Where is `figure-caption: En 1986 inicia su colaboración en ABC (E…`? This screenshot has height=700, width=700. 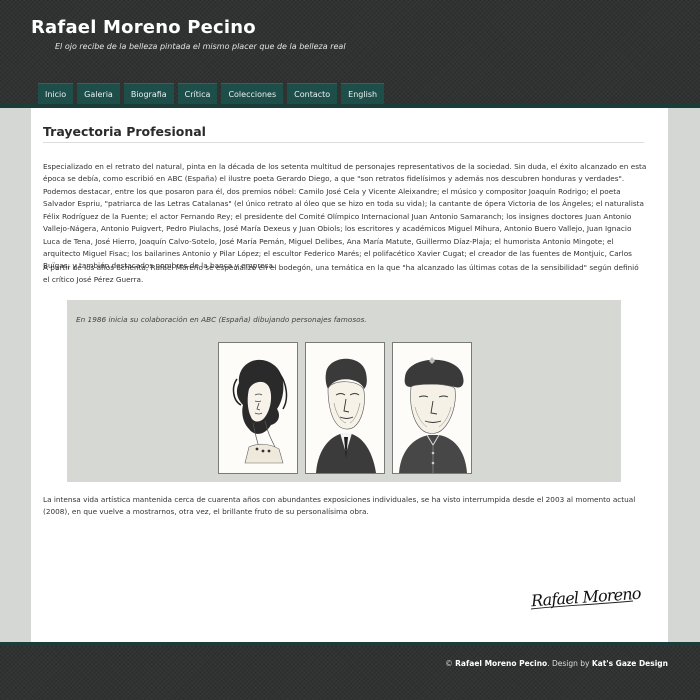
figure-caption: En 1986 inicia su colaboración en ABC (E… is located at coordinates (221, 319).